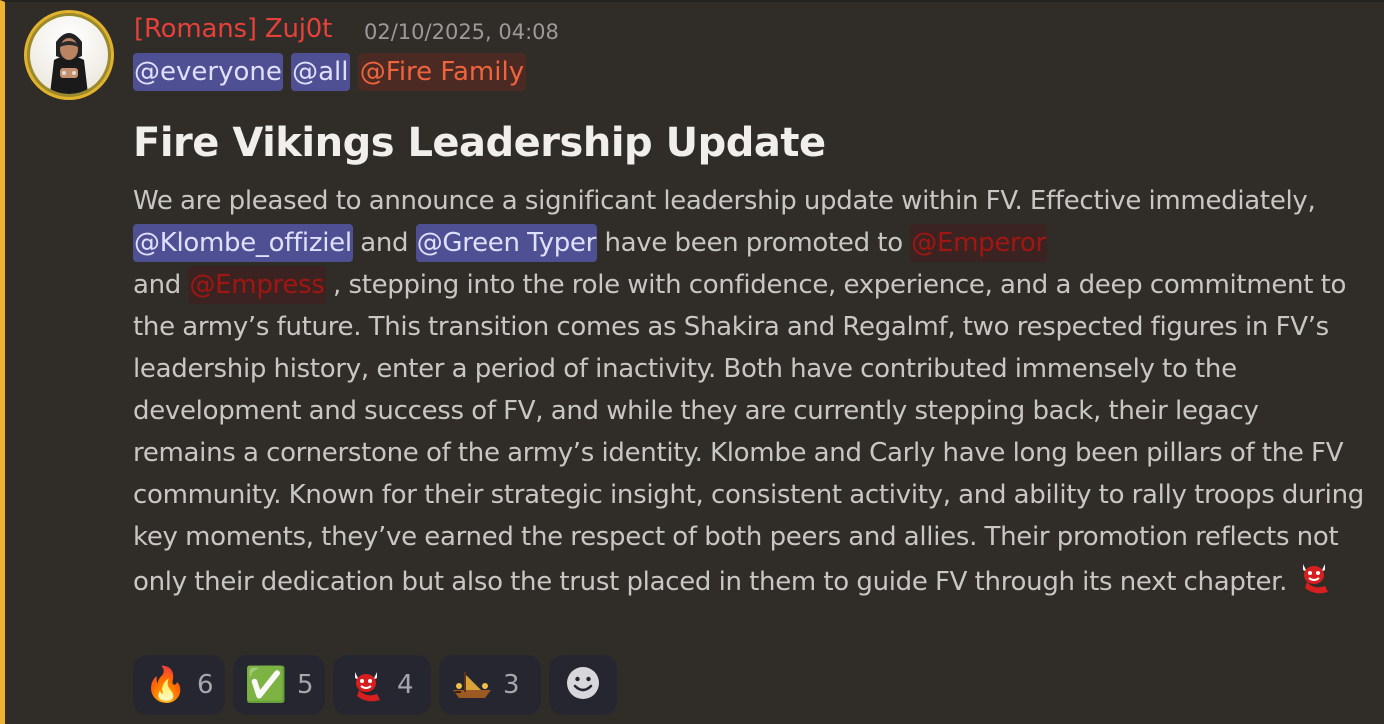  I want to click on reaction-fire: 🔥 6, so click(179, 685).